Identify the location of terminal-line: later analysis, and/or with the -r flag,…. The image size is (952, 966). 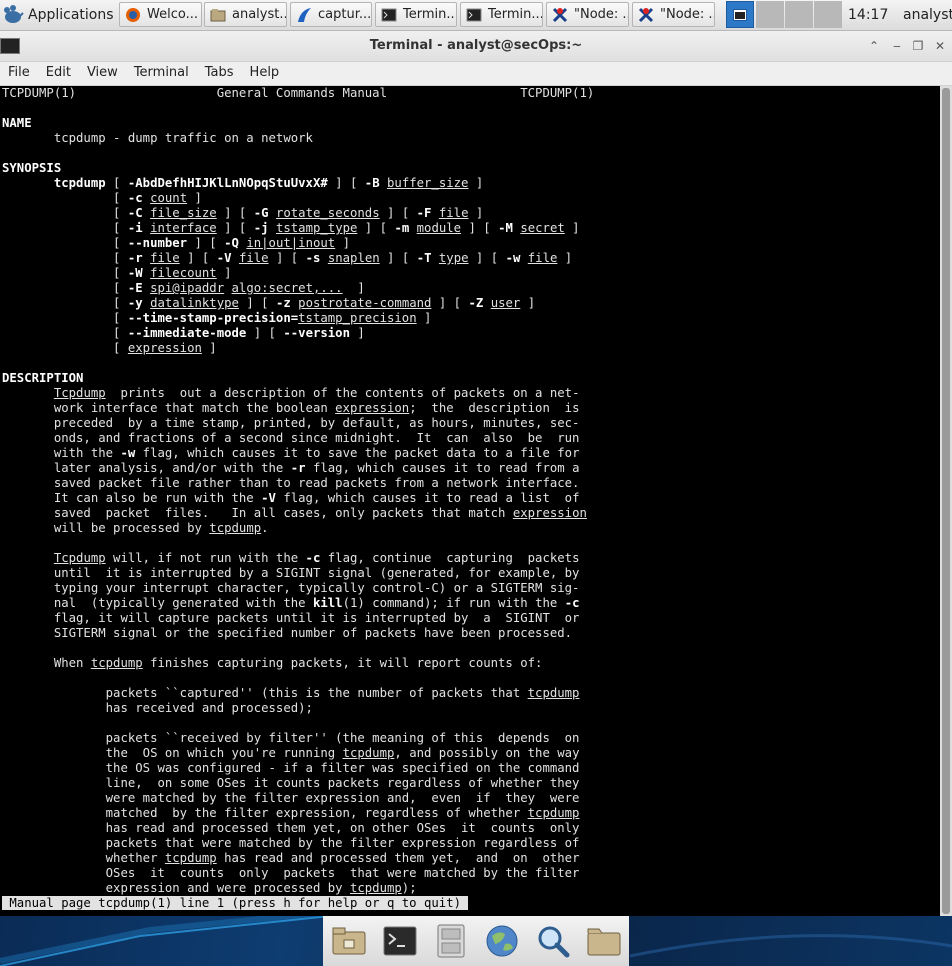
(291, 468).